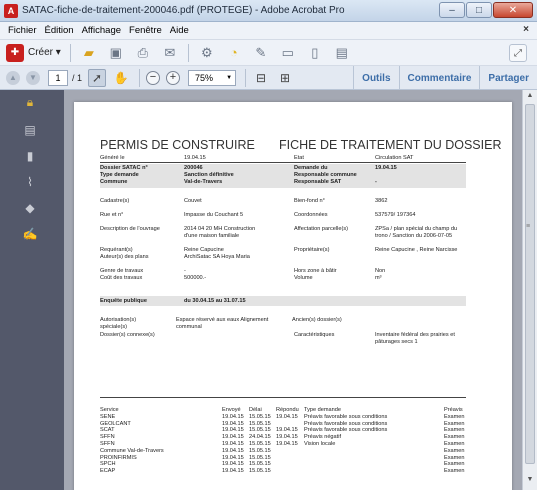  I want to click on navigation-pane: 🔒︎ ▤ ▮ ⌇ ◆ ✍, so click(32, 290).